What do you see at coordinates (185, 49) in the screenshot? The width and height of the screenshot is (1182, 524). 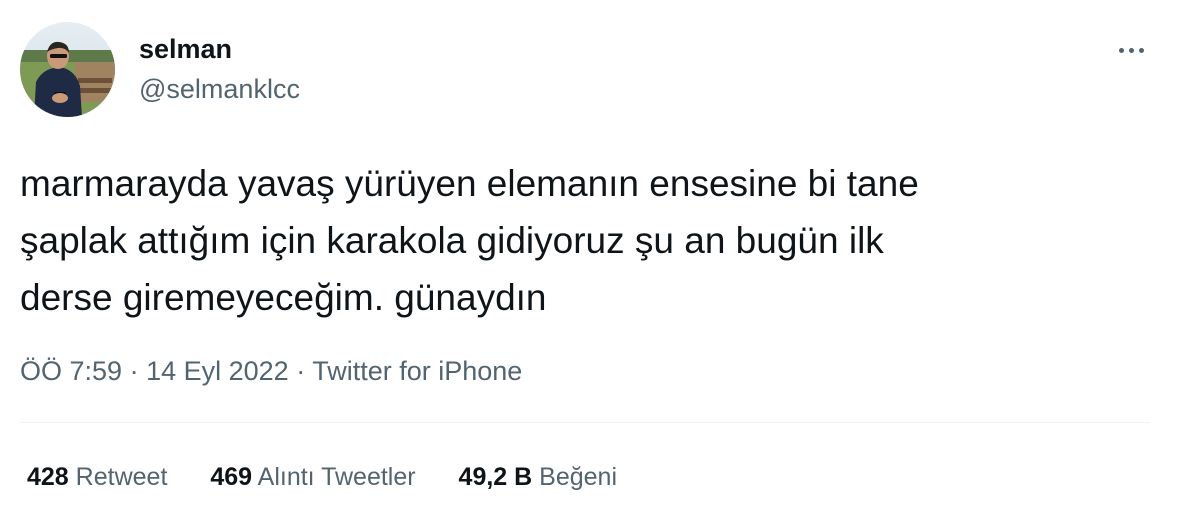 I see `display-name: selman` at bounding box center [185, 49].